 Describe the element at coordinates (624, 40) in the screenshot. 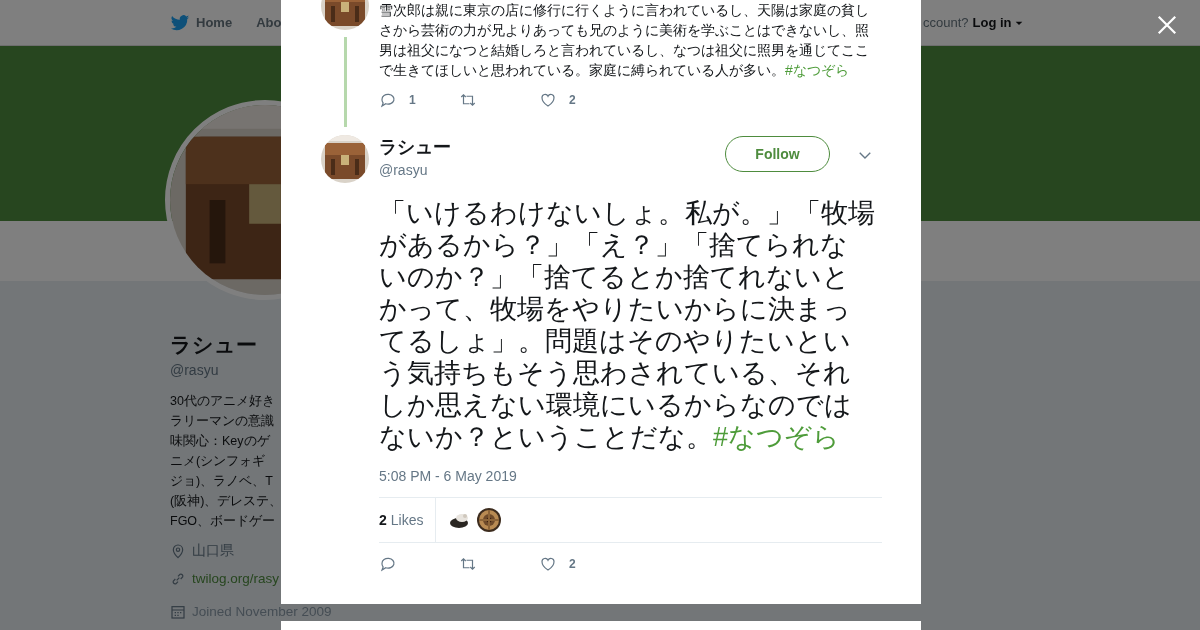

I see `tweet-text: 雪次郎は親に東京の店に修行に行くように言われているし、天陽は家庭の貧しさから芸術の力が兄よりあっても兄のように美術を学ぶことはできないし、照男は祖父になつと結婚しろと言われているし、なつは祖父に照男を通じてここで生きてほしいと思われている。家庭に縛られている人が多い。#なつぞら` at that location.